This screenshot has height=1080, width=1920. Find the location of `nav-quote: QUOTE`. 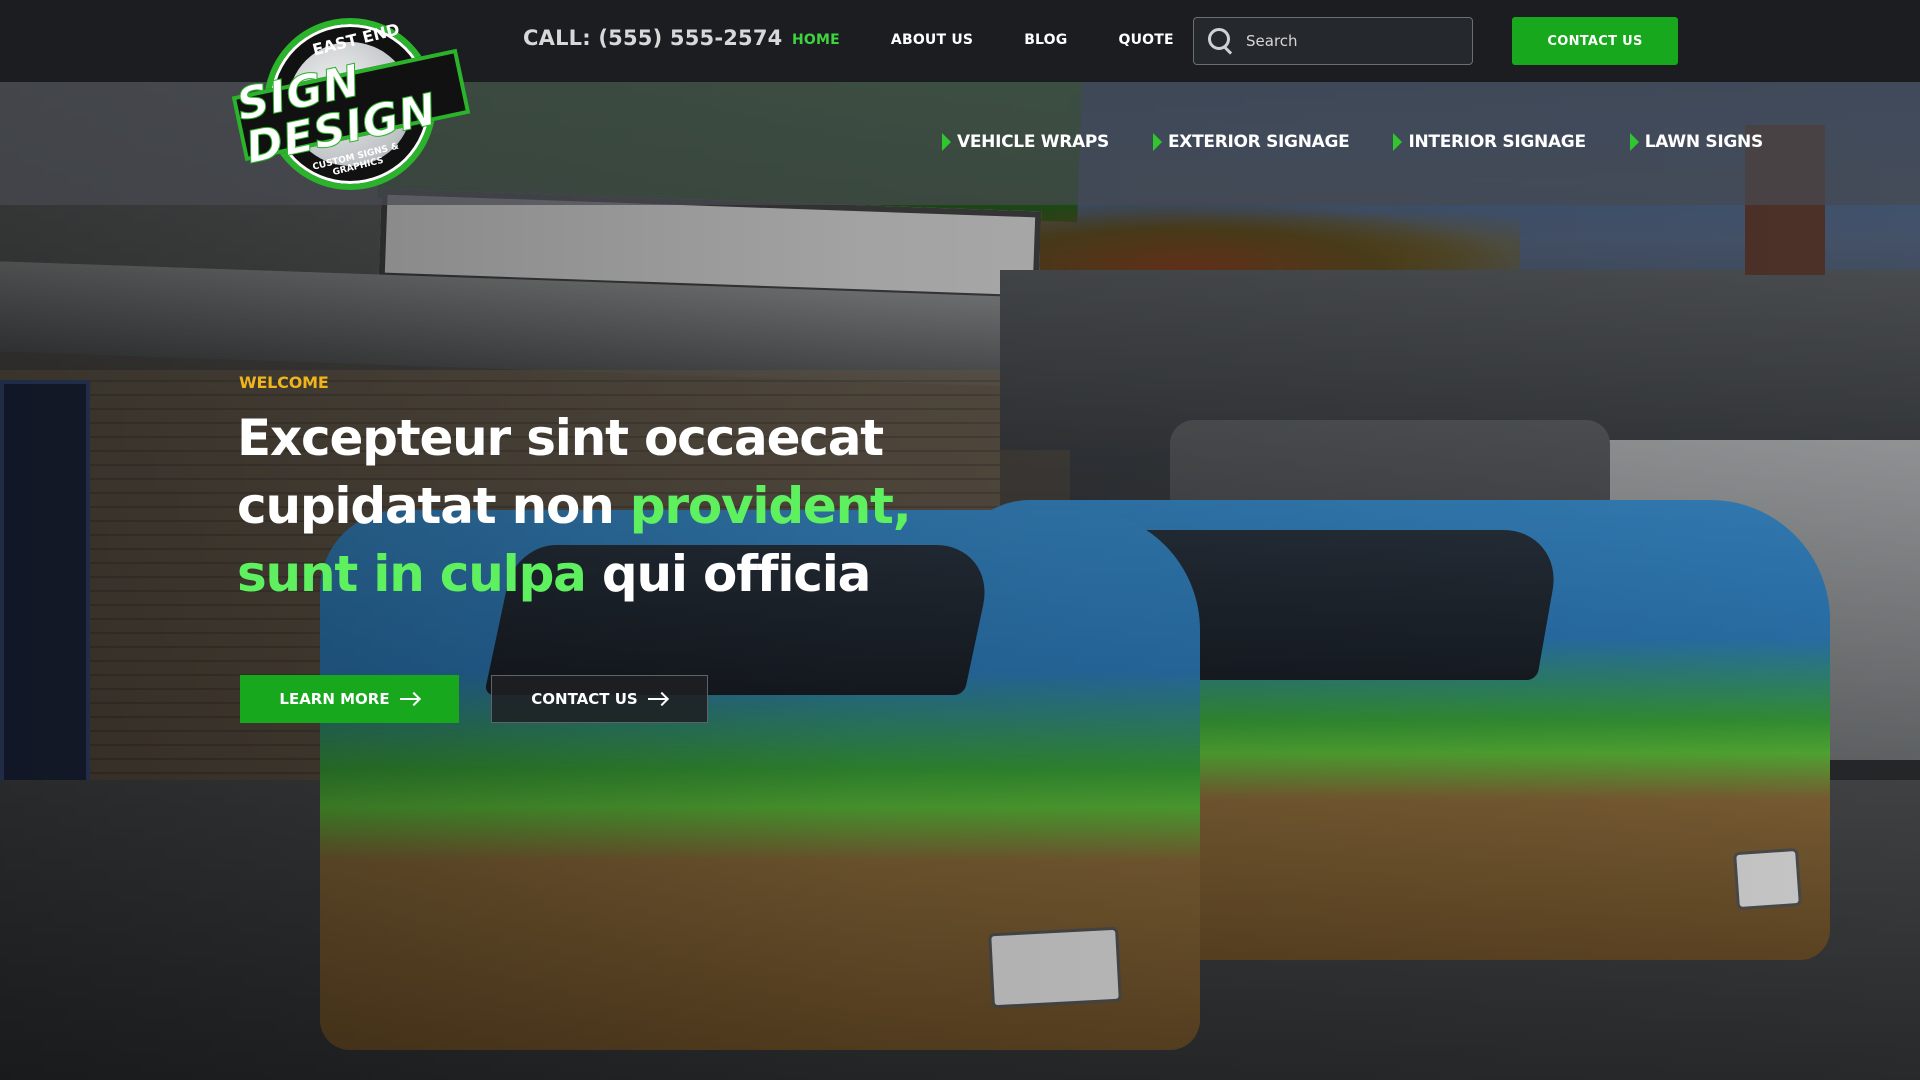

nav-quote: QUOTE is located at coordinates (1145, 40).